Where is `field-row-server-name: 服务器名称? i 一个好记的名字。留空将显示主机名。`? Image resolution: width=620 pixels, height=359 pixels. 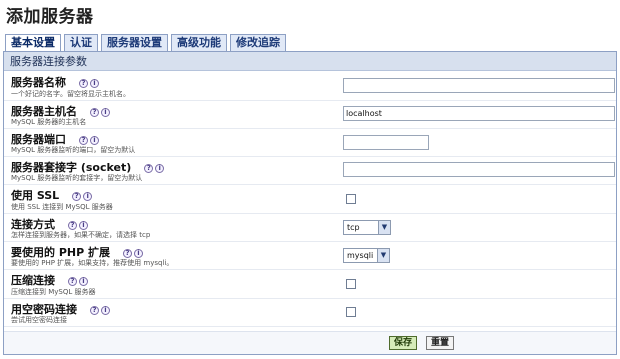 field-row-server-name: 服务器名称? i 一个好记的名字。留空将显示主机名。 is located at coordinates (310, 86).